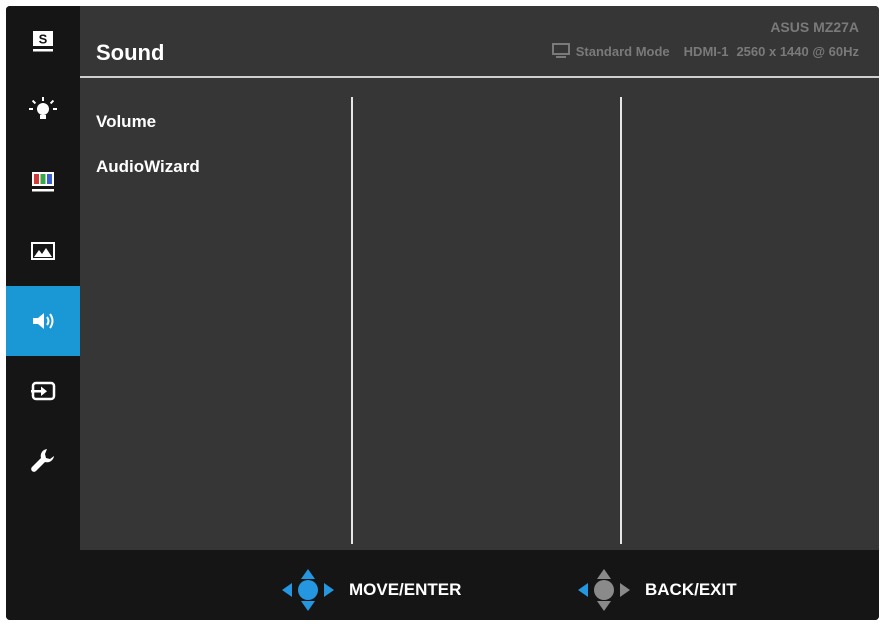 The width and height of the screenshot is (885, 626). Describe the element at coordinates (479, 77) in the screenshot. I see `header-divider` at that location.